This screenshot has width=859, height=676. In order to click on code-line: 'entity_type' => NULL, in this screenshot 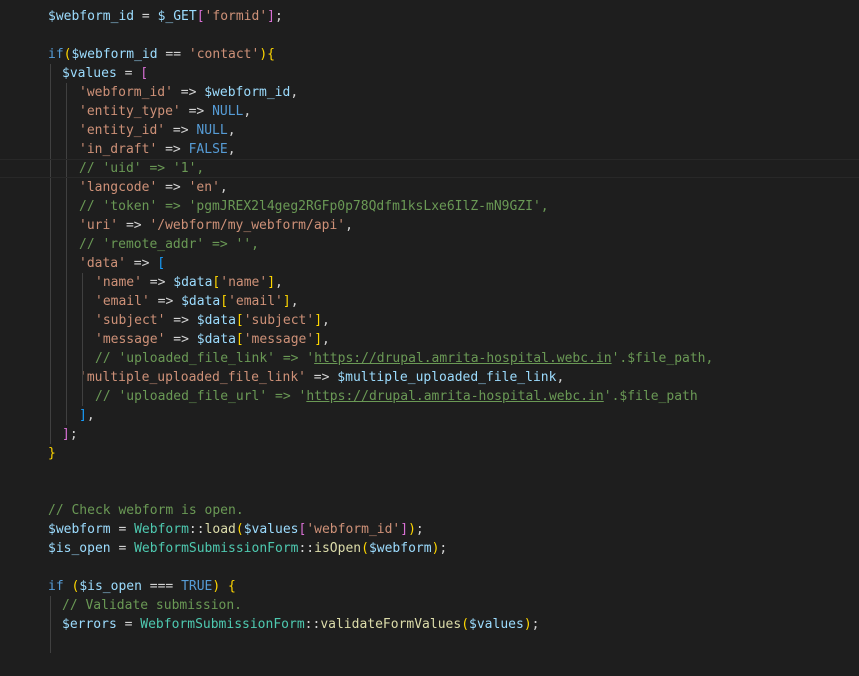, I will do `click(429, 111)`.